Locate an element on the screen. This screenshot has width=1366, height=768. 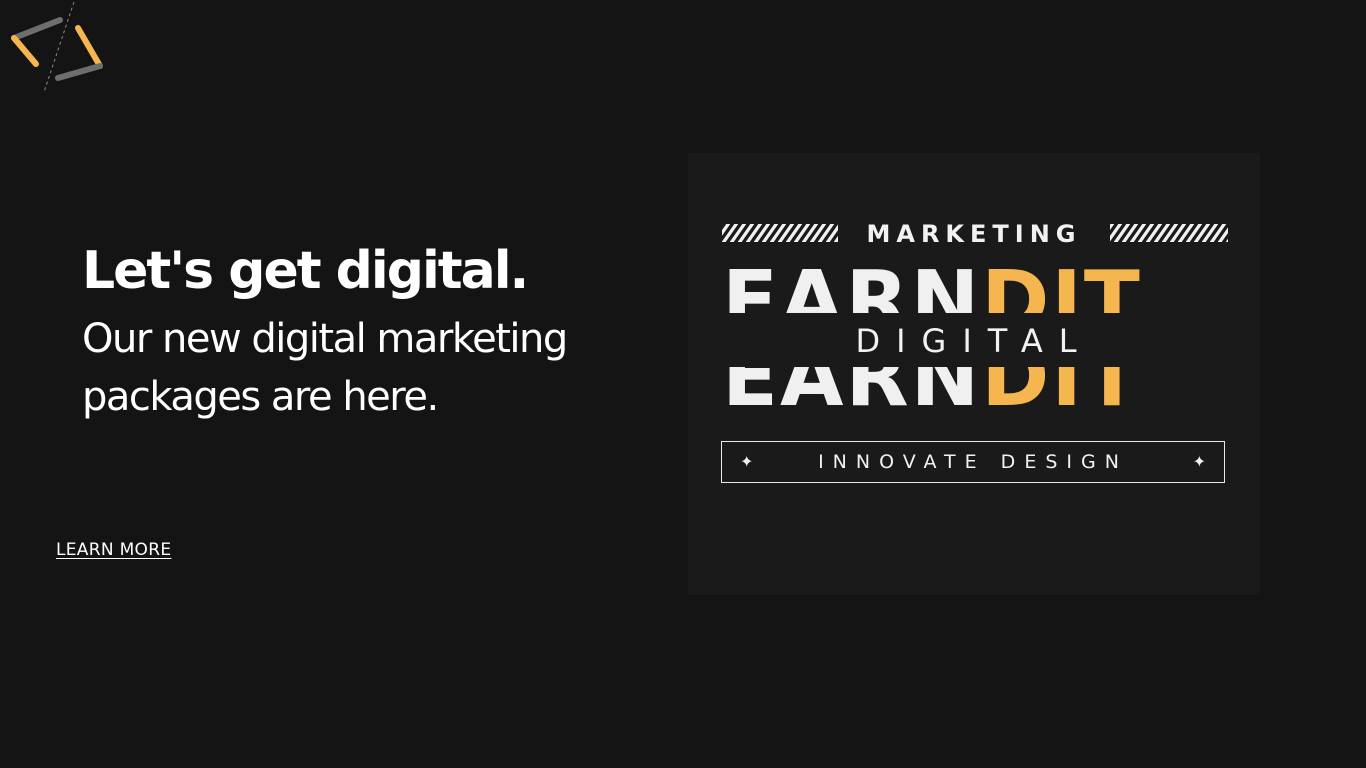
promo-middle-label: DIGITAL is located at coordinates (974, 341).